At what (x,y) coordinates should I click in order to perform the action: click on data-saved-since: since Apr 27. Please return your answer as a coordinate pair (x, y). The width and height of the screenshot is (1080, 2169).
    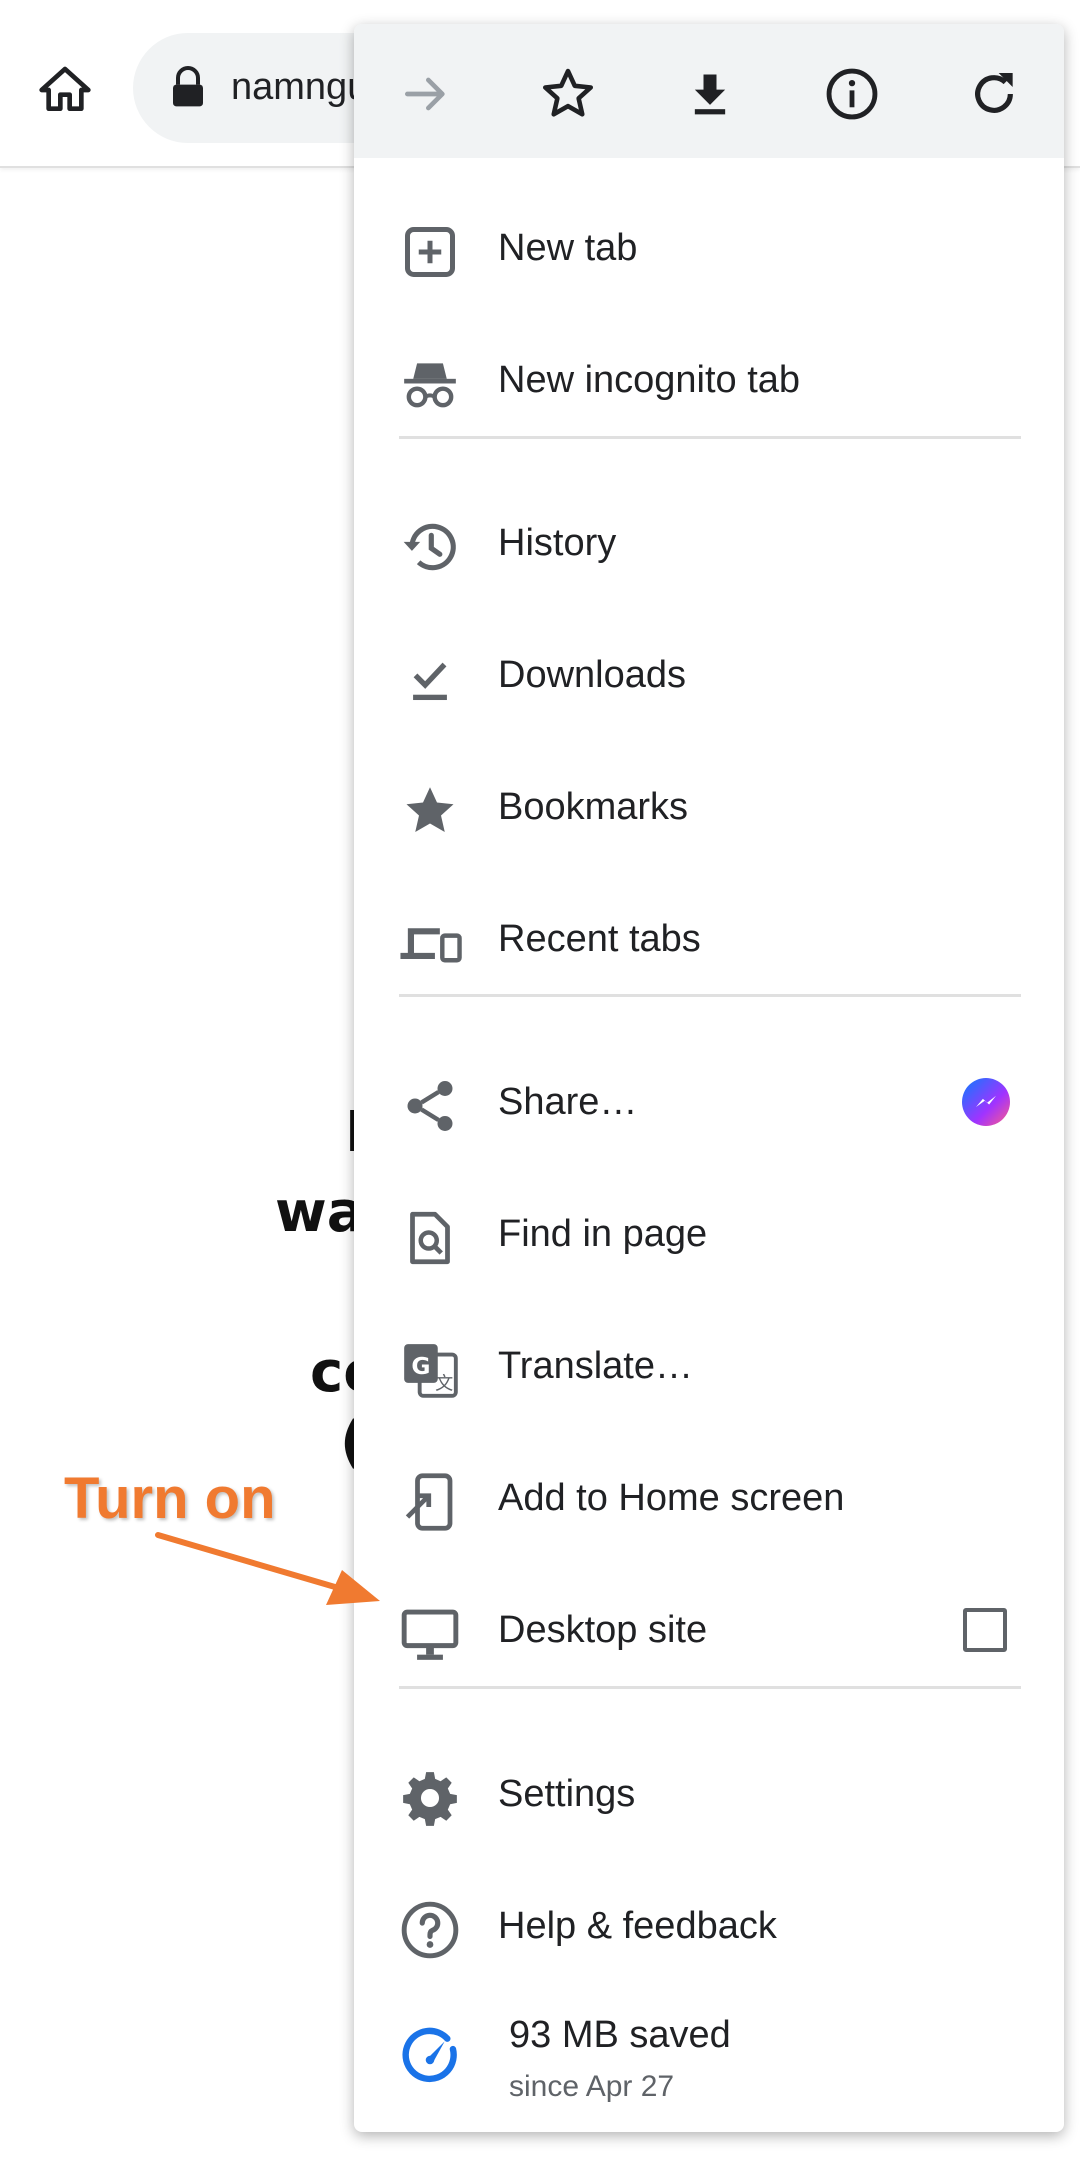
    Looking at the image, I should click on (592, 2086).